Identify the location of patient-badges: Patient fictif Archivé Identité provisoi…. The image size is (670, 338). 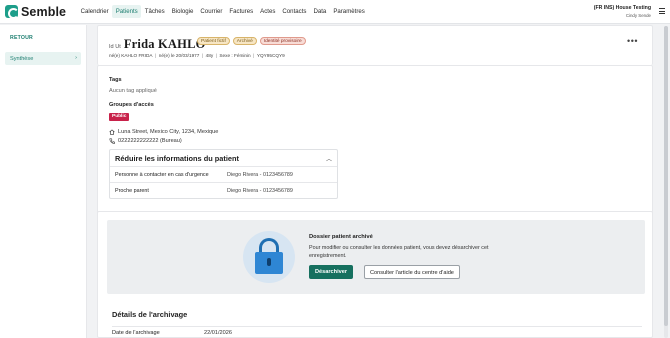
(253, 41).